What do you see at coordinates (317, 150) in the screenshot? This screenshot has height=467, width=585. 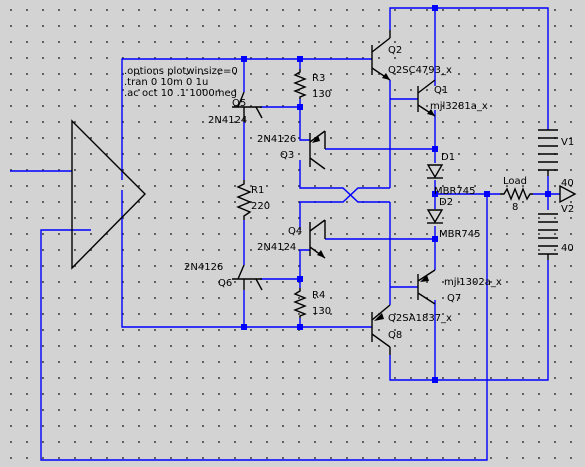 I see `transistor-q3` at bounding box center [317, 150].